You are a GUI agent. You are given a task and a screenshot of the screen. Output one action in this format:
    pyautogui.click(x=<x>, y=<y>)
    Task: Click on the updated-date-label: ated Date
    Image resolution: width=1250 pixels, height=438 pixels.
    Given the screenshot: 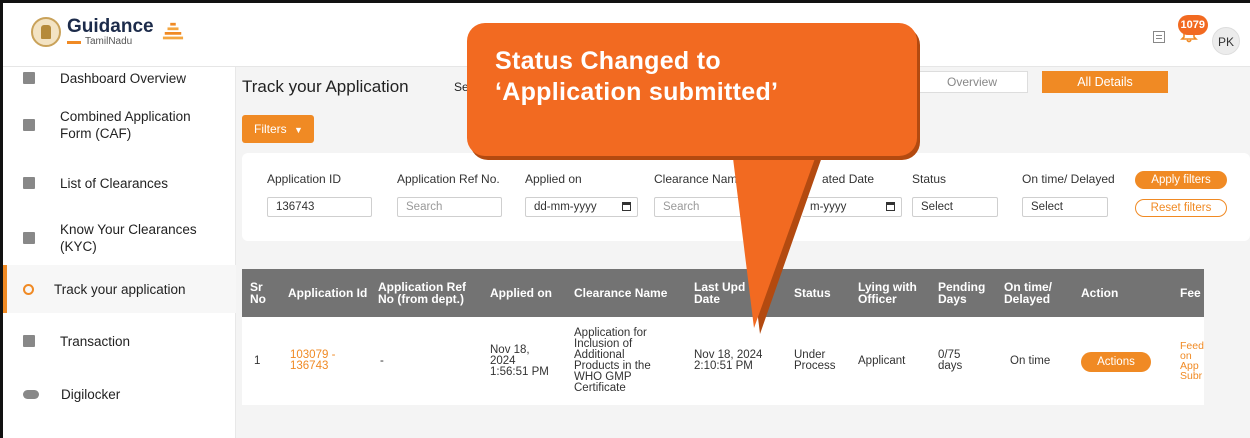 What is the action you would take?
    pyautogui.click(x=848, y=179)
    